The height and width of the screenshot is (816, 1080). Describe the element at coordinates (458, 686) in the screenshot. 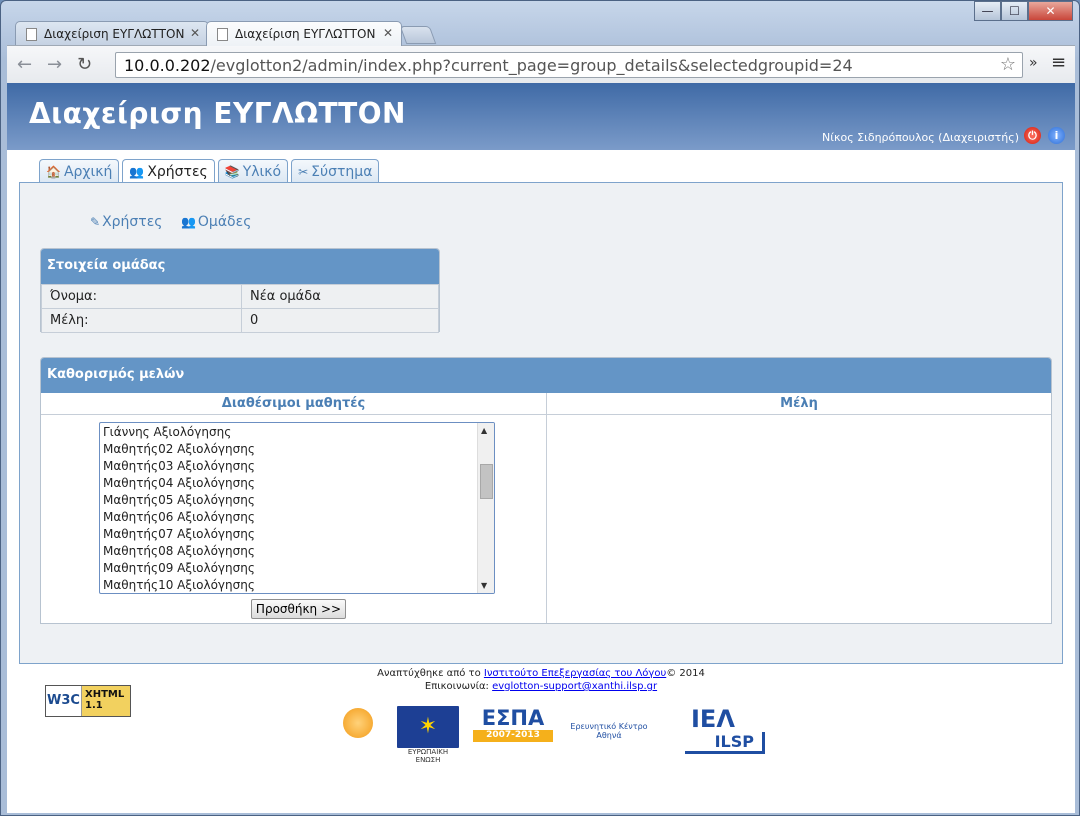

I see `footer-text: Επικοινωνία:` at that location.